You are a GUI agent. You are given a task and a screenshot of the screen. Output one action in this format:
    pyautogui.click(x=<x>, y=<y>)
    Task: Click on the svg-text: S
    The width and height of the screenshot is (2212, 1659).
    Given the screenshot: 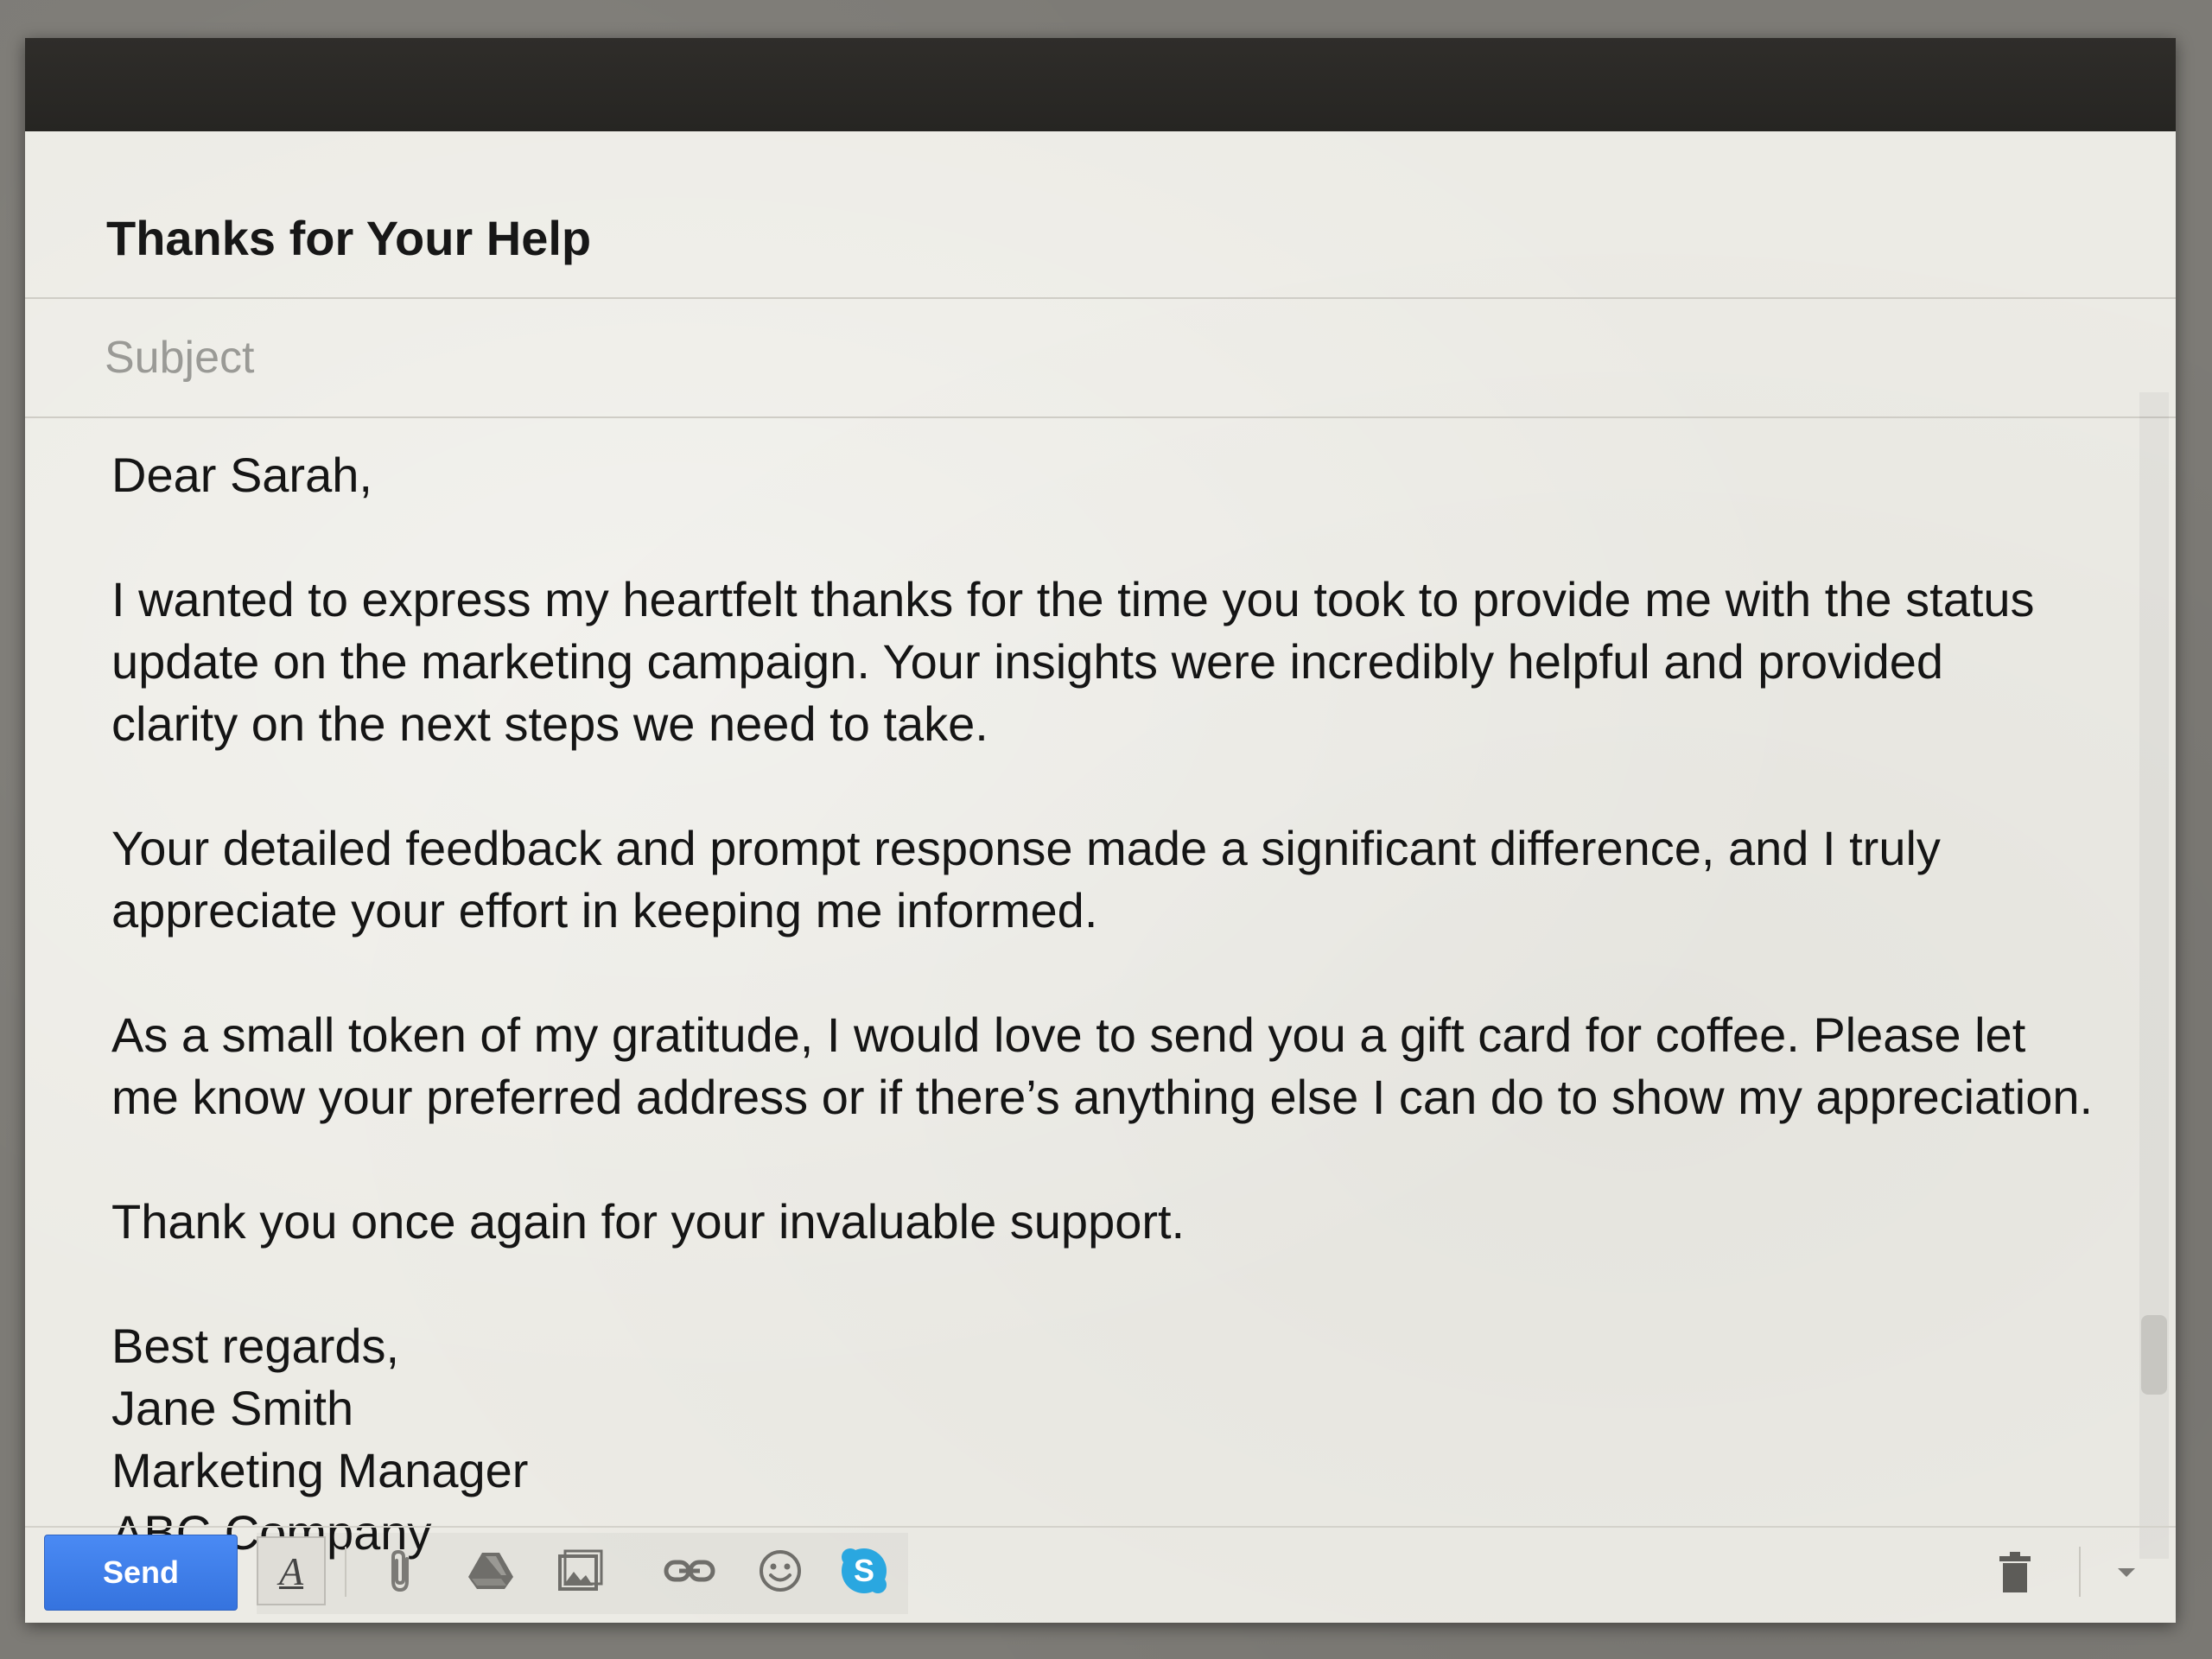 What is the action you would take?
    pyautogui.click(x=864, y=1570)
    